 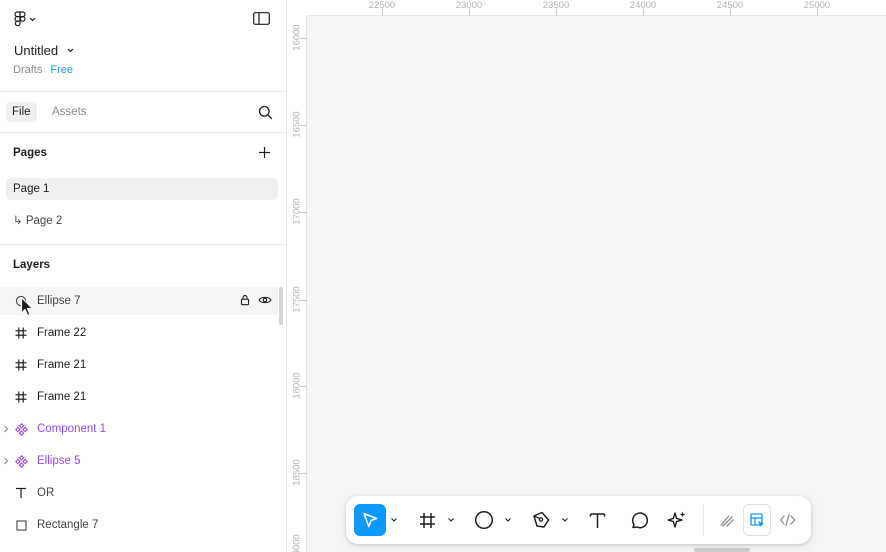 What do you see at coordinates (139, 333) in the screenshot?
I see `layer-row: Frame 22` at bounding box center [139, 333].